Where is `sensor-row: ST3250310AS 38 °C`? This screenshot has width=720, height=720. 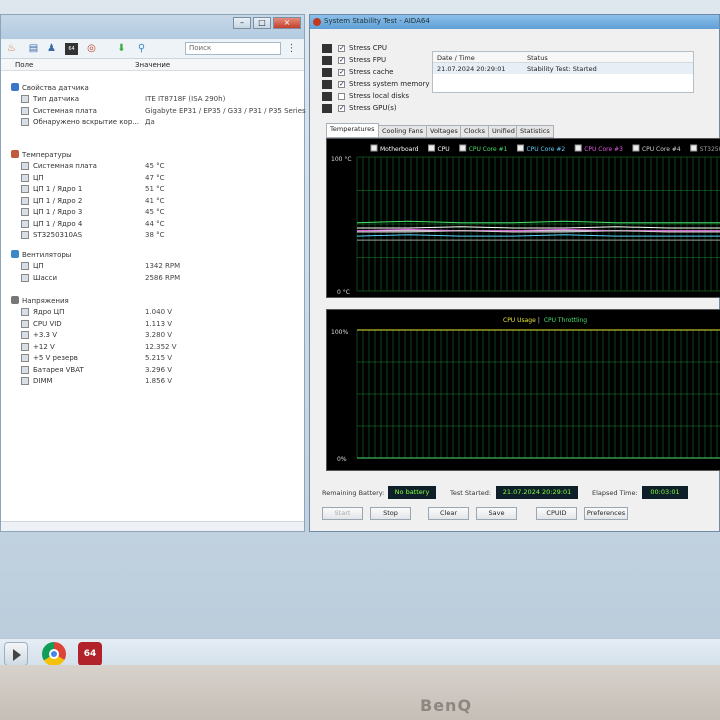
sensor-row: ST3250310AS 38 °C is located at coordinates (161, 235).